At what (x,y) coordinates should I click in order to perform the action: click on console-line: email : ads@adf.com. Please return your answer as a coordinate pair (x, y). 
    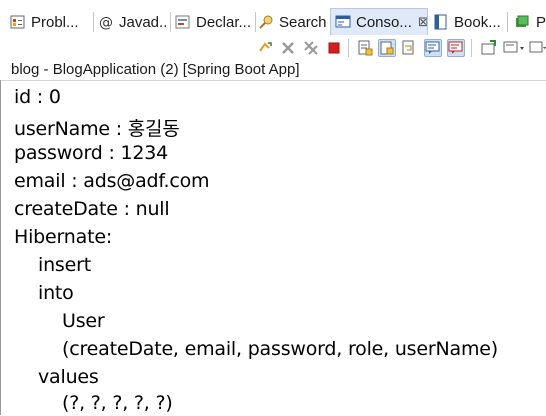
    Looking at the image, I should click on (112, 181).